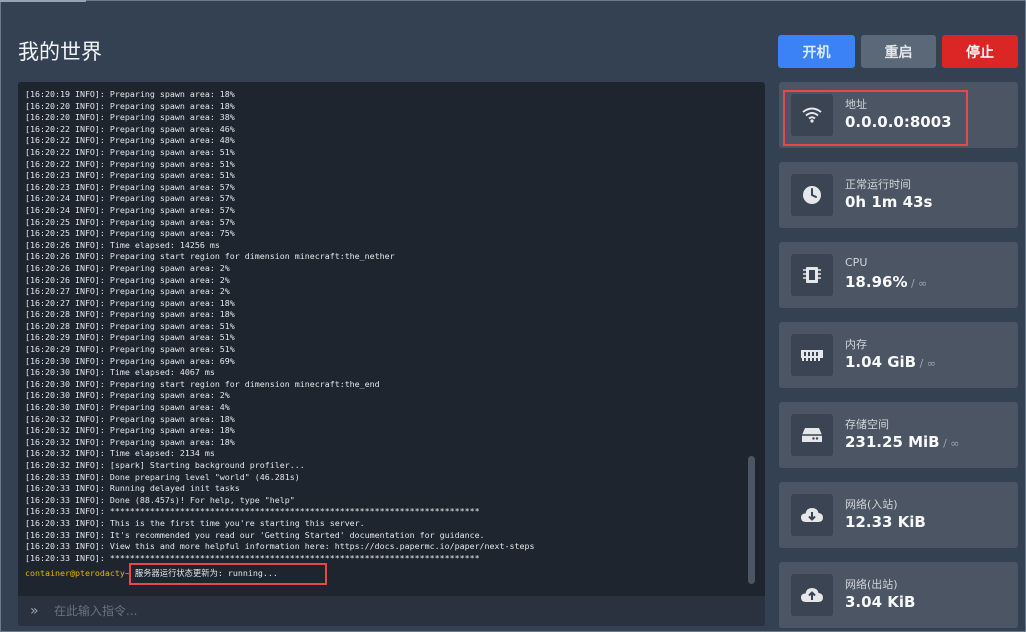 This screenshot has width=1026, height=632. What do you see at coordinates (812, 435) in the screenshot?
I see `hard-drive-icon` at bounding box center [812, 435].